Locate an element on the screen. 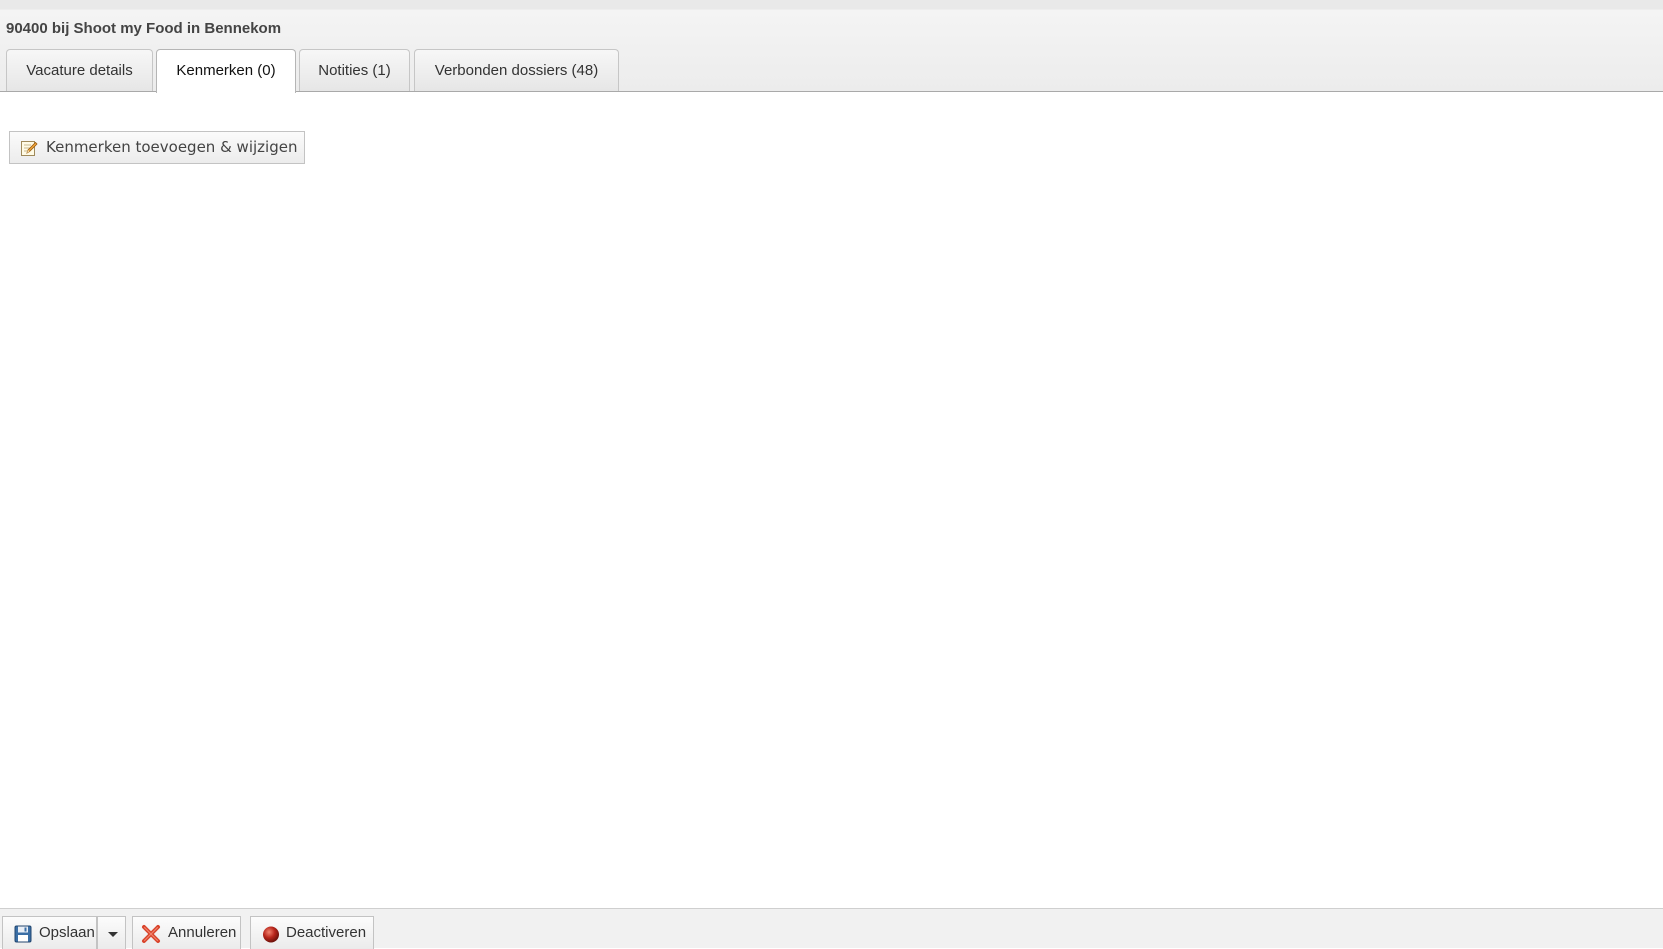  save-button: Opslaan is located at coordinates (49, 932).